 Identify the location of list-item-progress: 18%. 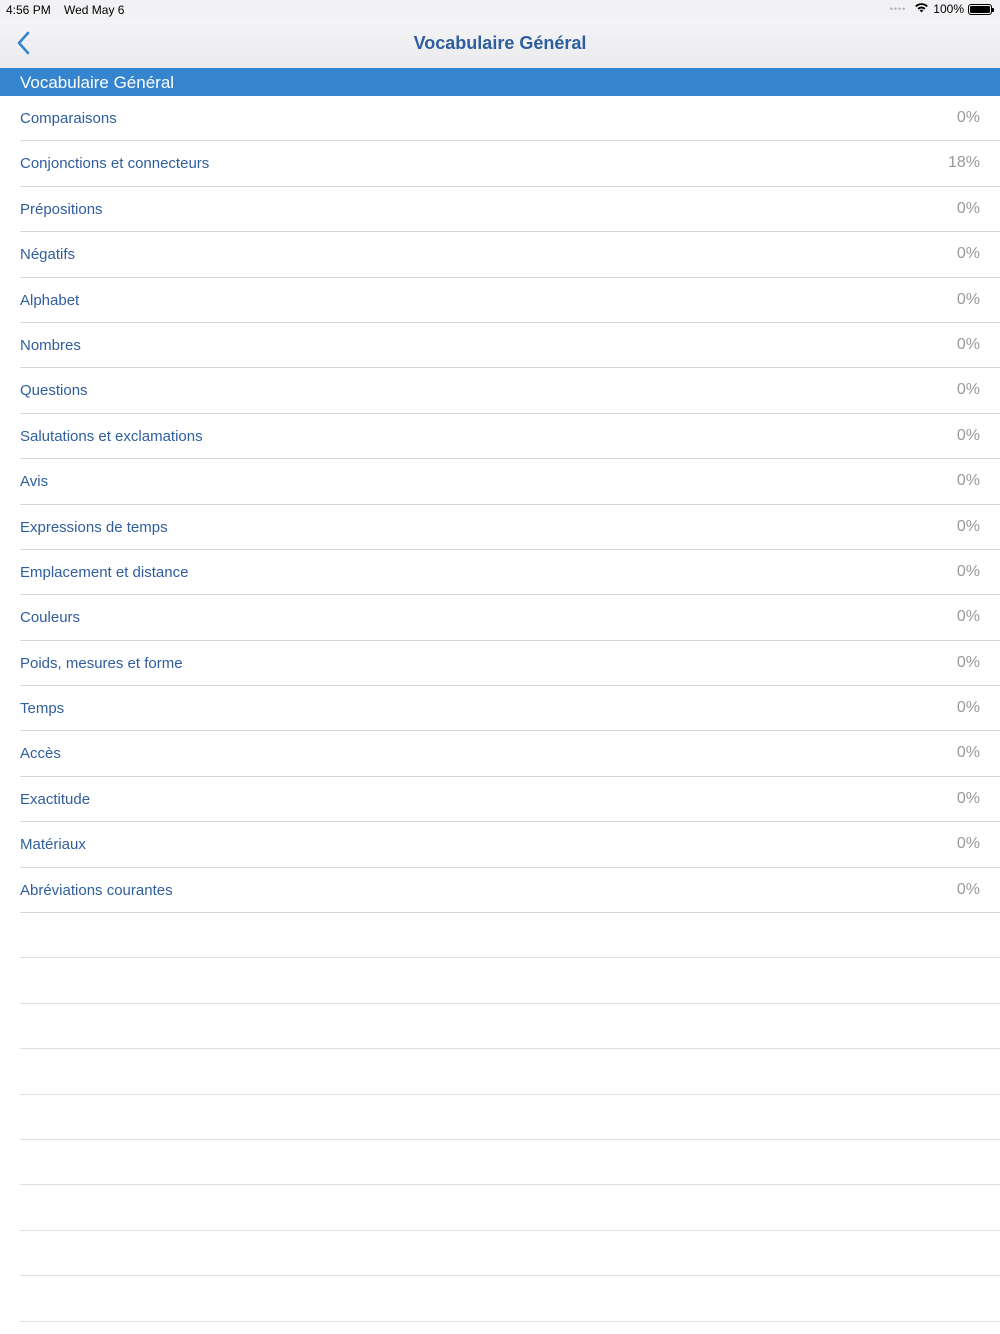
(963, 163).